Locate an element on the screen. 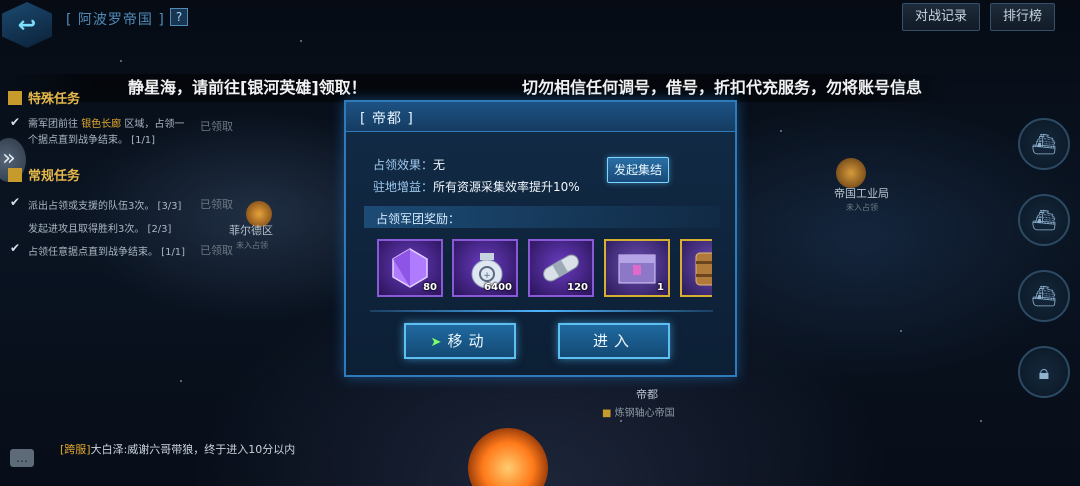  reward-item: 1 is located at coordinates (637, 268).